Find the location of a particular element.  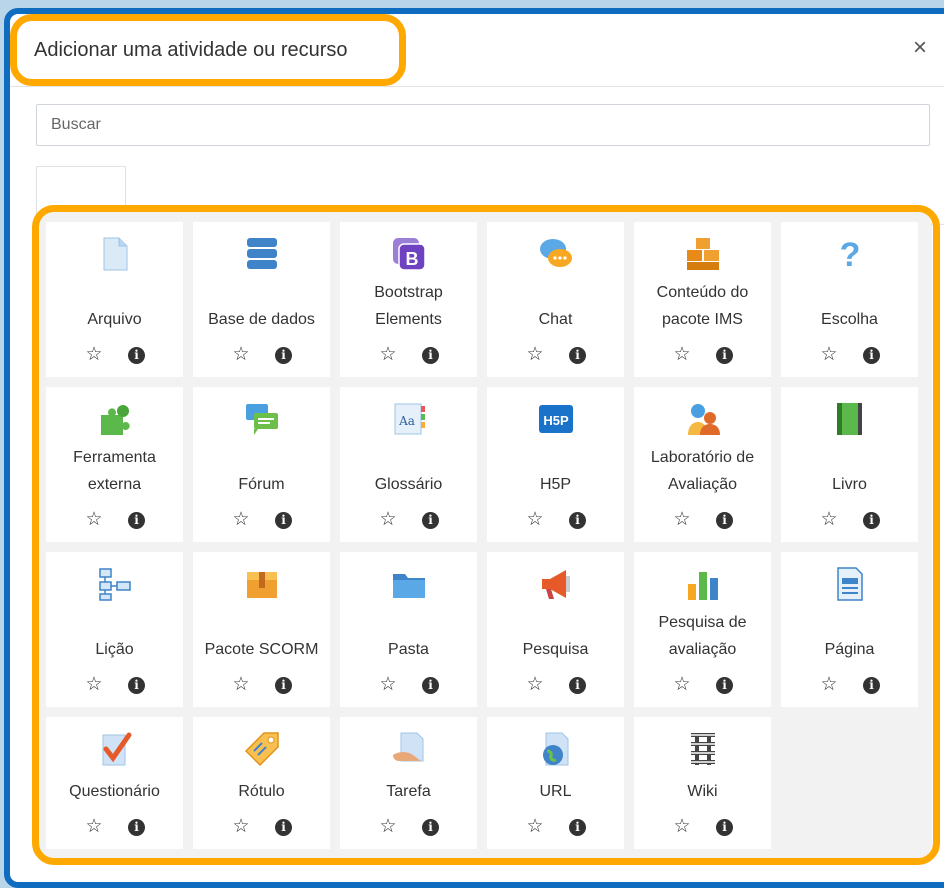

activity-tile-arquivo: Arquivo ☆ i is located at coordinates (114, 299).